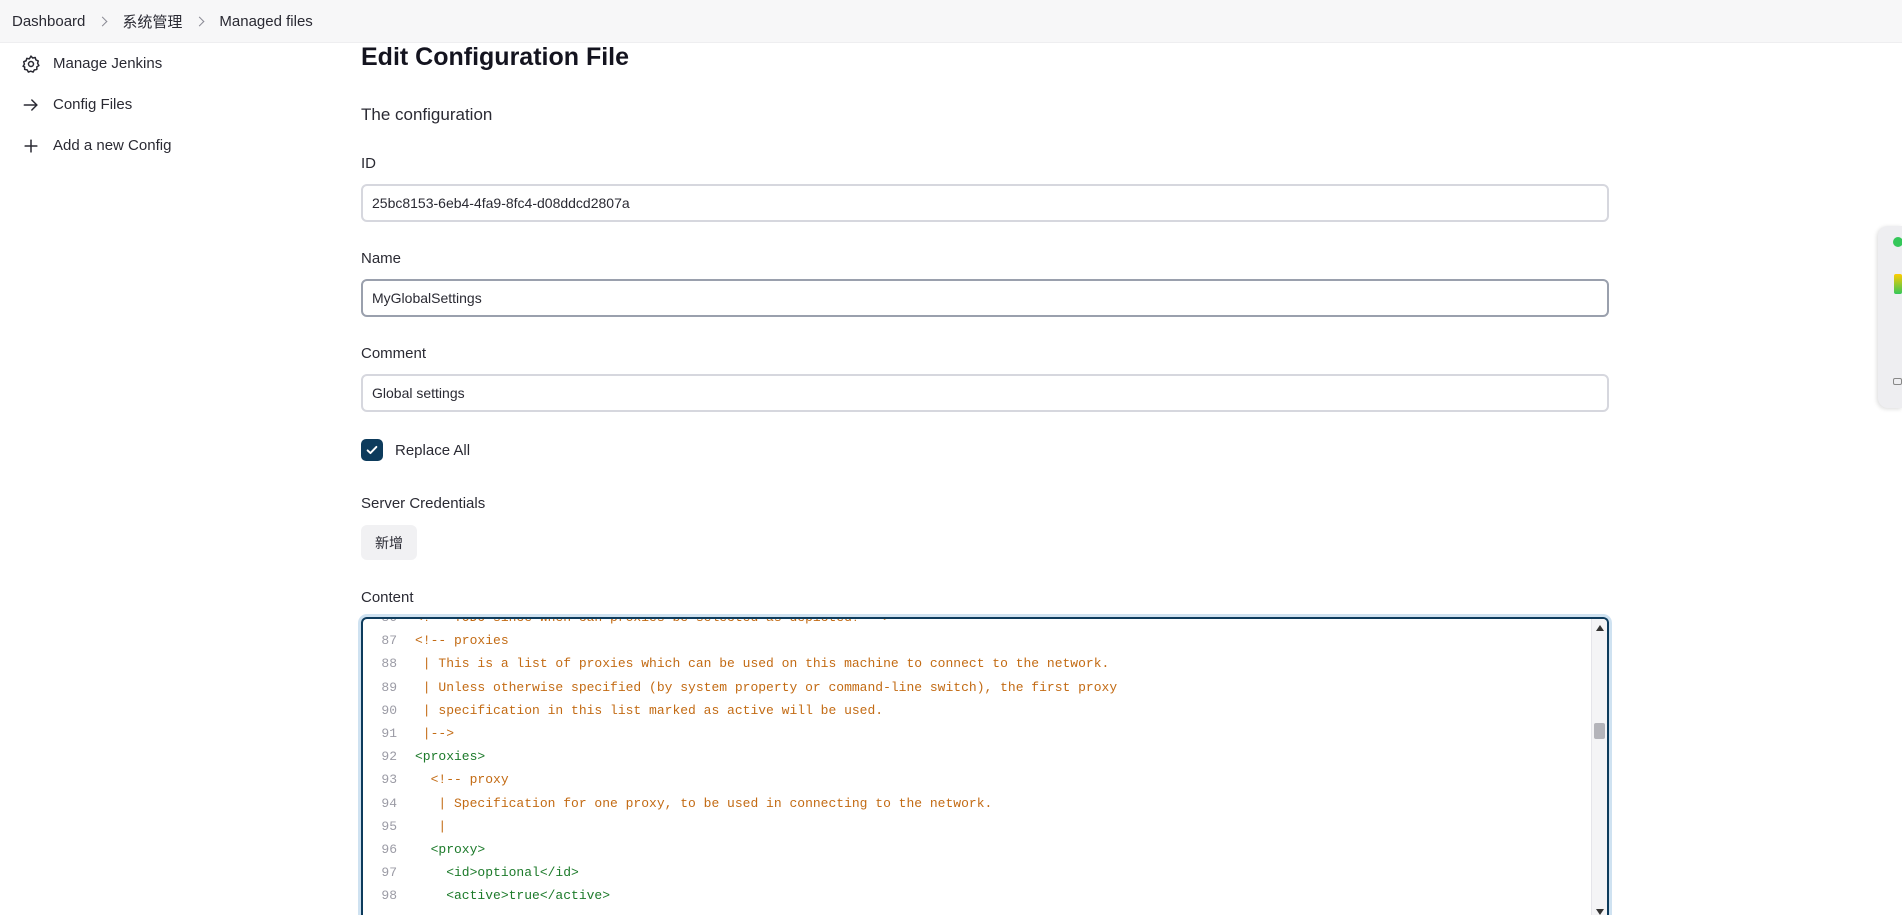  Describe the element at coordinates (1600, 628) in the screenshot. I see `scroll-up-arrow-icon` at that location.